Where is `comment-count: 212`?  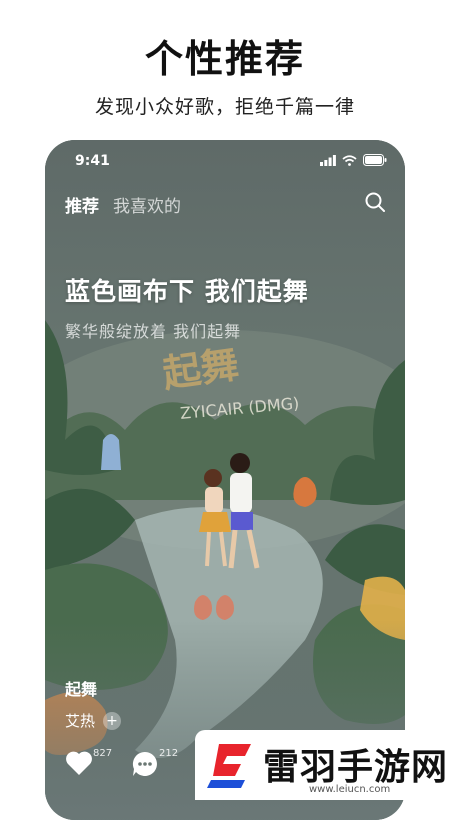 comment-count: 212 is located at coordinates (169, 753).